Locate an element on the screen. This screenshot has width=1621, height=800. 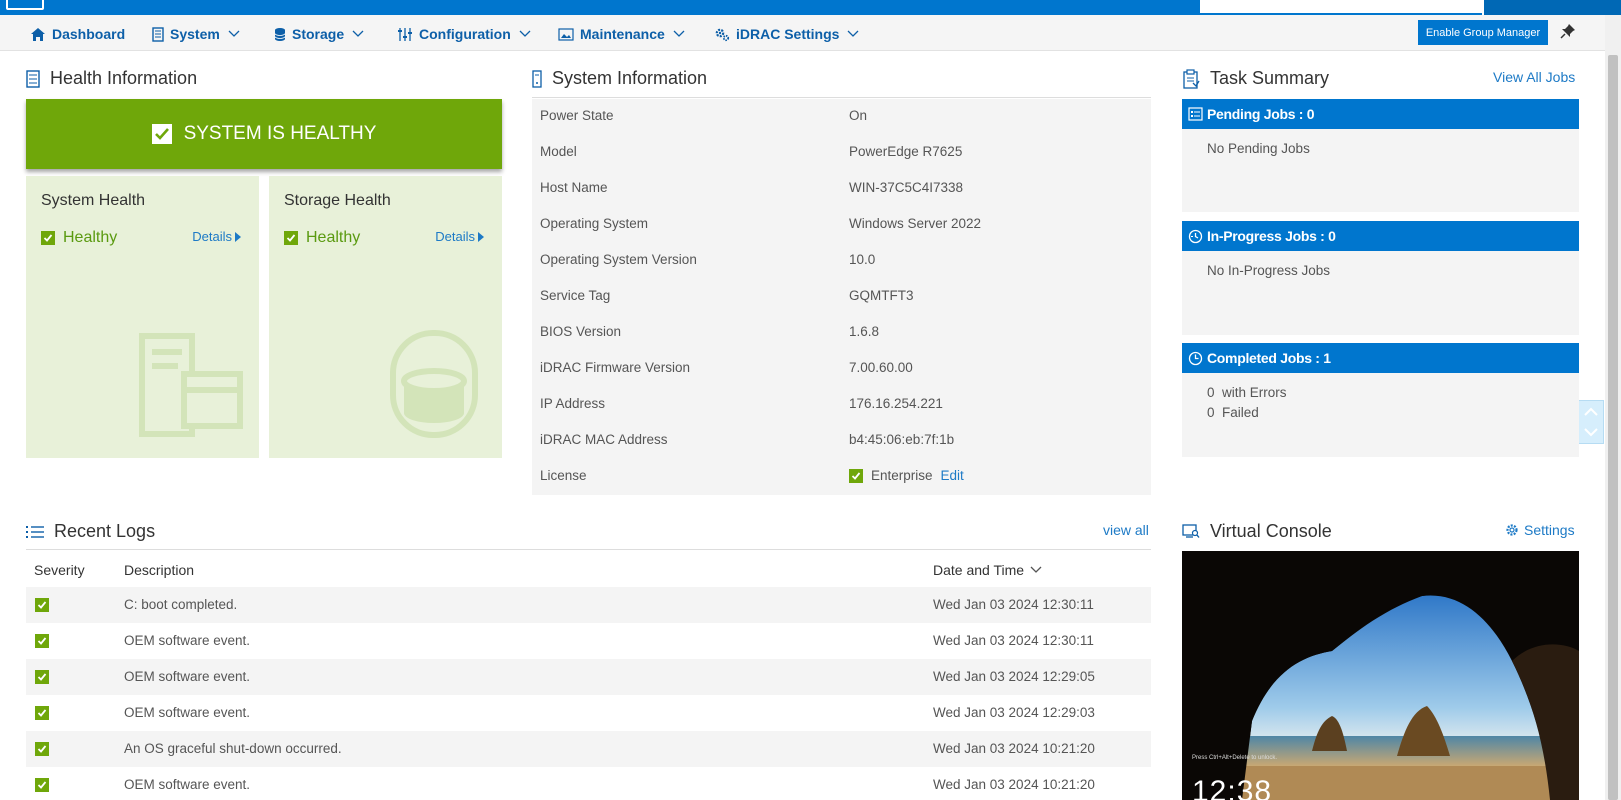
recent-logs-section-title: Recent Logs is located at coordinates (90, 531).